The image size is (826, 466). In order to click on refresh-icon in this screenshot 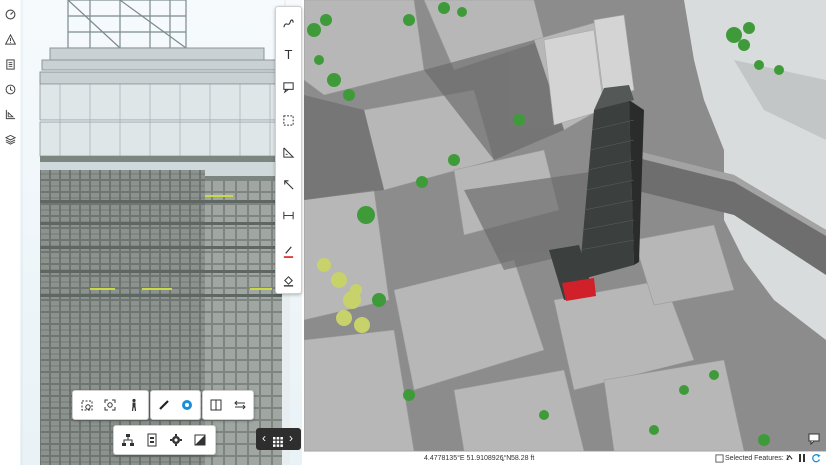, I will do `click(816, 459)`.